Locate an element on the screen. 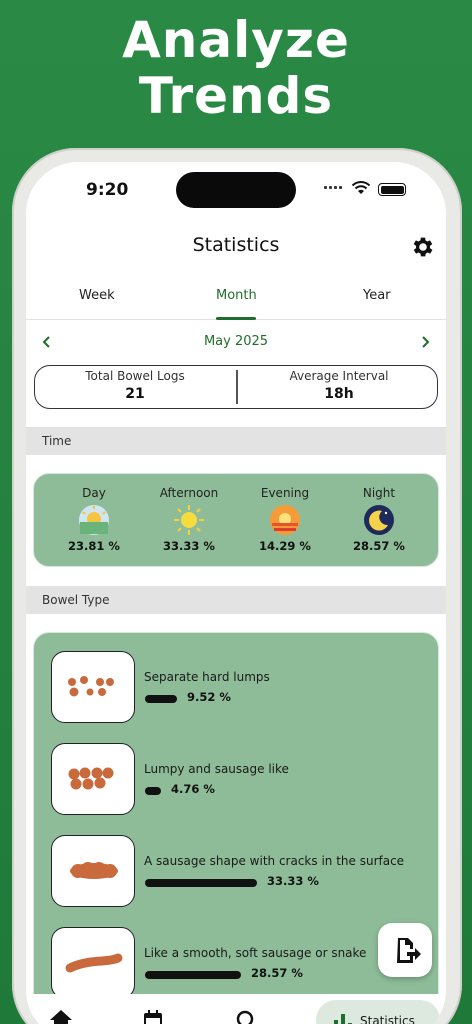 The width and height of the screenshot is (472, 1024). month-label: May 2025 is located at coordinates (236, 341).